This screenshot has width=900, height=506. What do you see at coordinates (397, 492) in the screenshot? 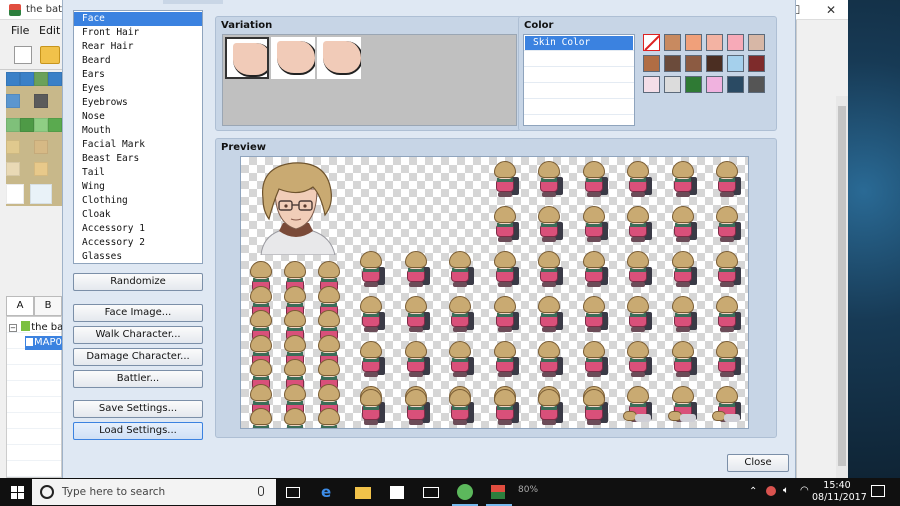
I see `store-button` at bounding box center [397, 492].